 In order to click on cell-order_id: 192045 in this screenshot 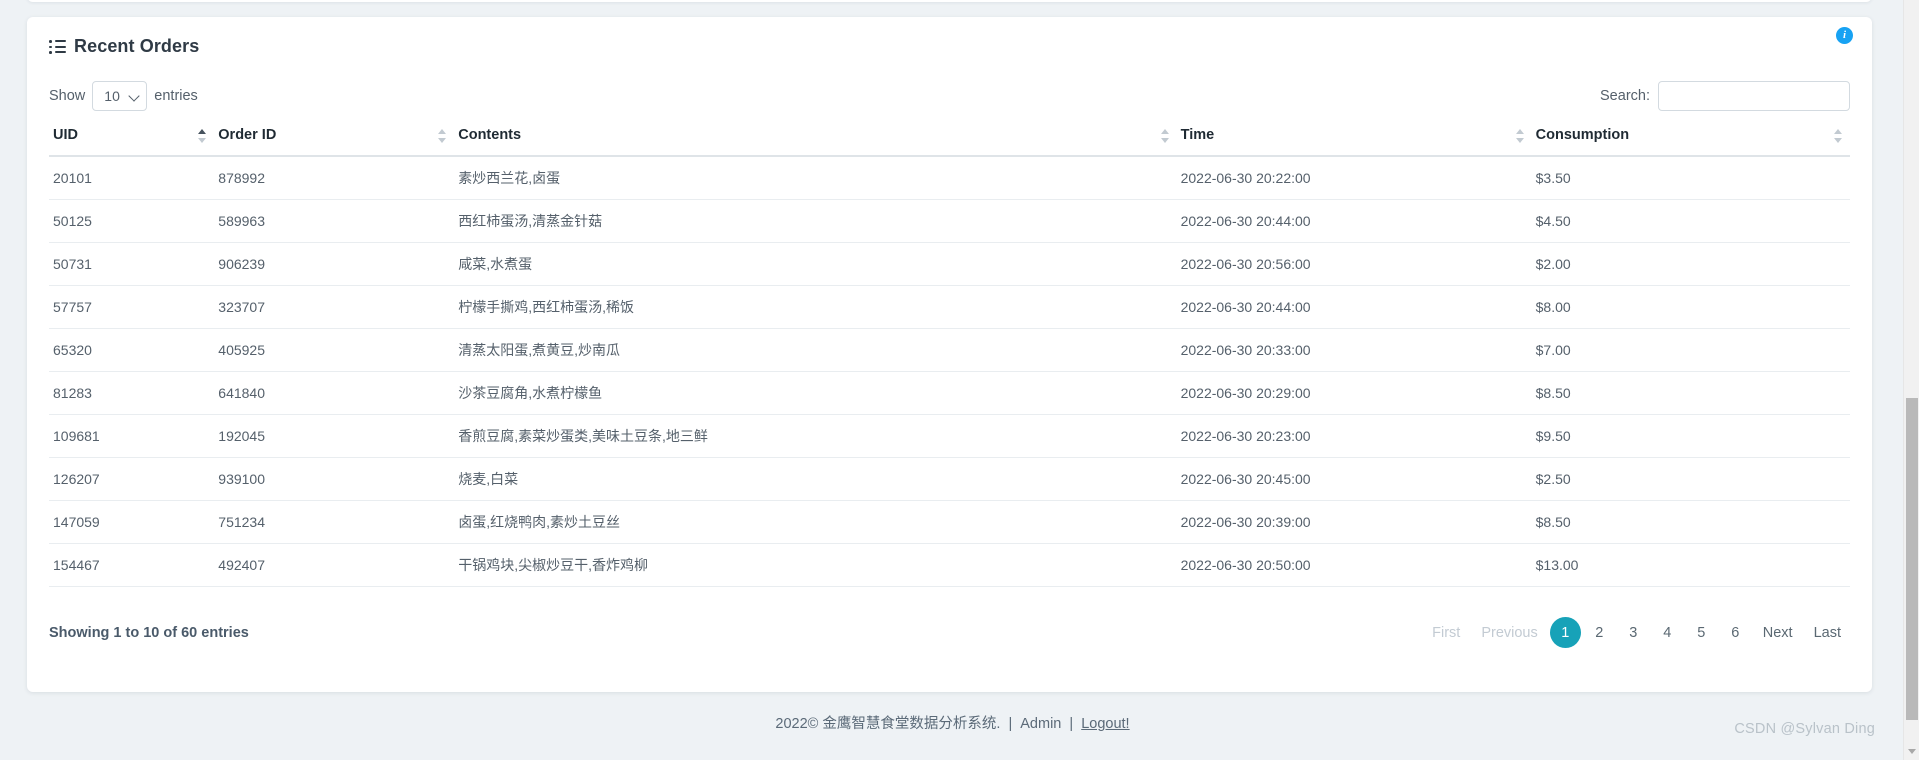, I will do `click(334, 436)`.